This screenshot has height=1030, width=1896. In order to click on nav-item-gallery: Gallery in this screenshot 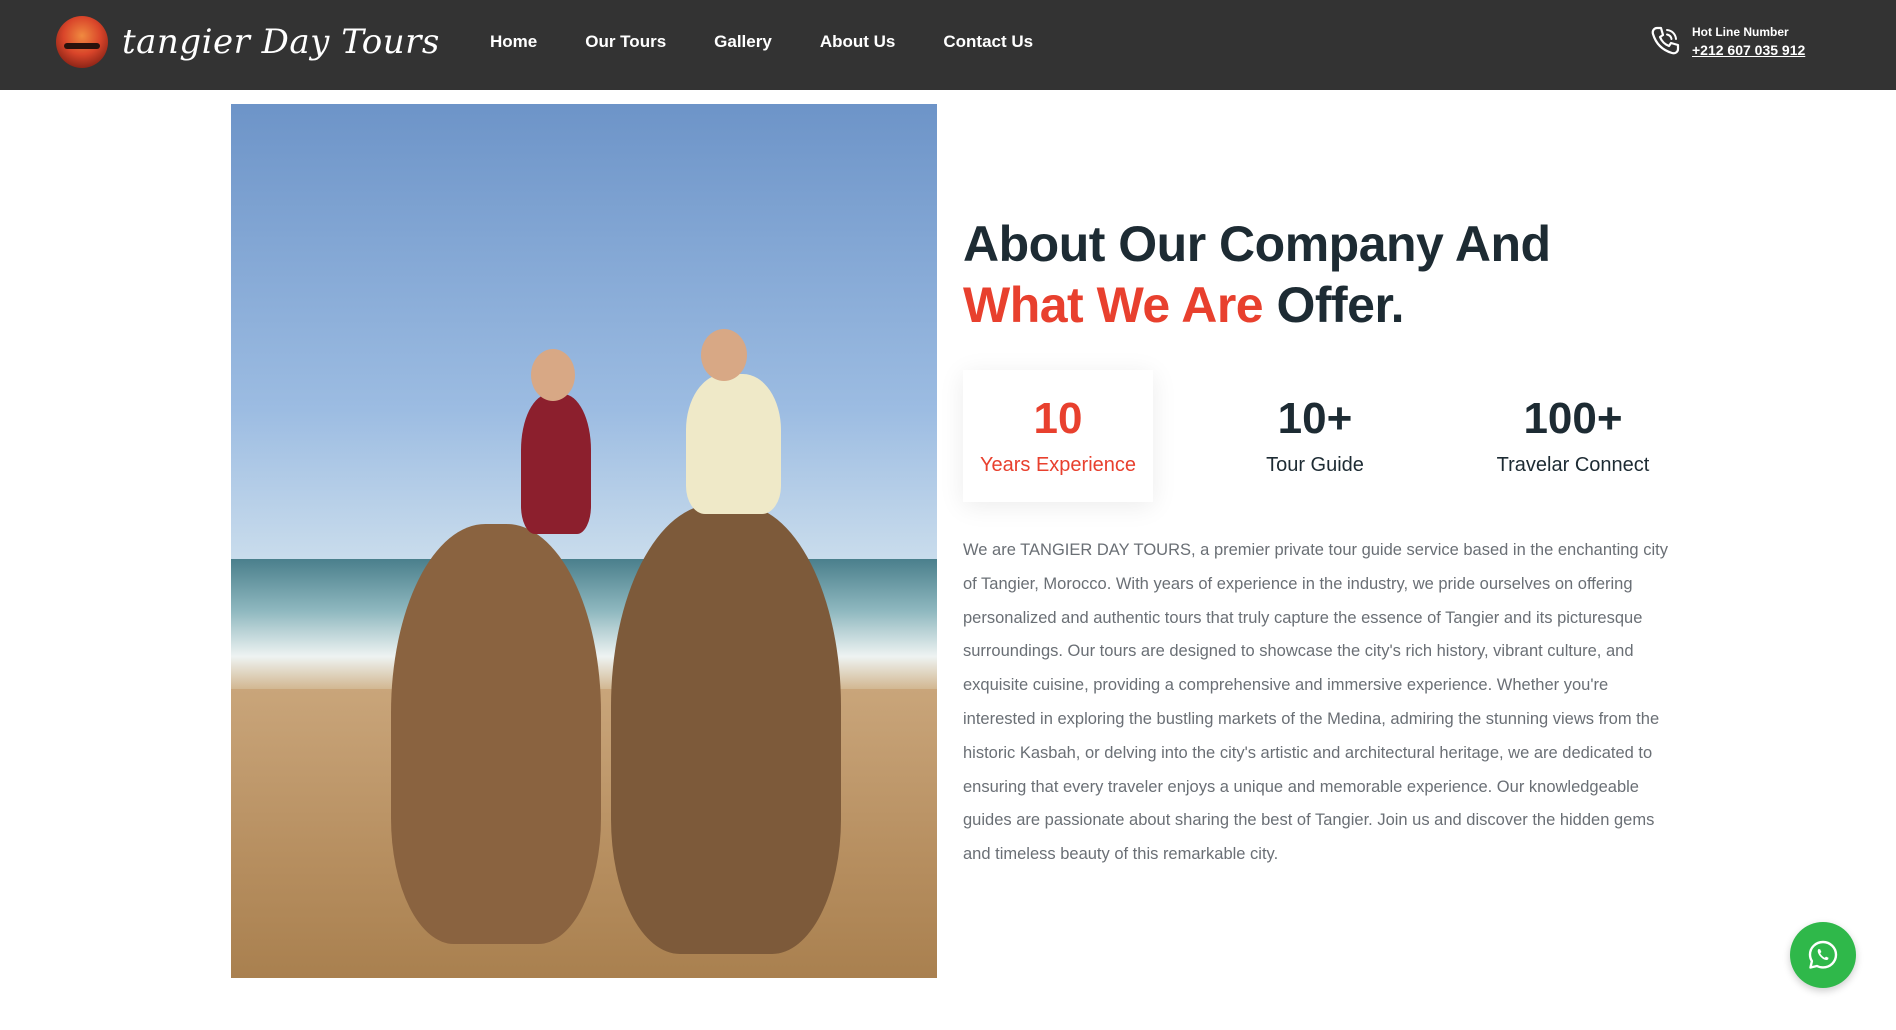, I will do `click(743, 42)`.